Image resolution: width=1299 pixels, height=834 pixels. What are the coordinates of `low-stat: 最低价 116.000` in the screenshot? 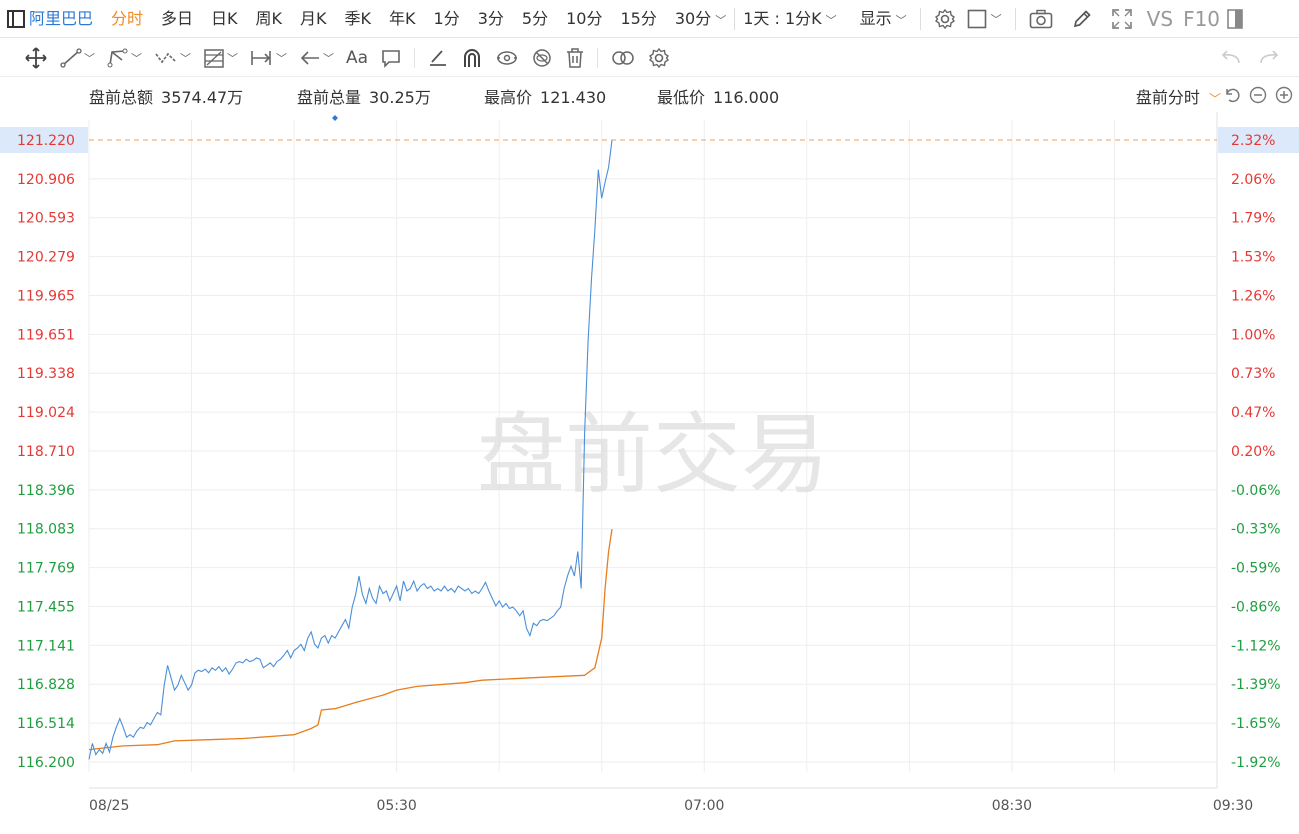 It's located at (718, 96).